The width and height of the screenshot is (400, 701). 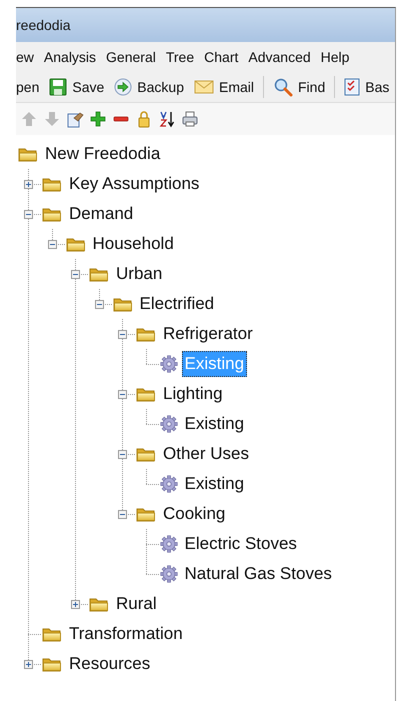 I want to click on toolbar-button: pen, so click(x=30, y=87).